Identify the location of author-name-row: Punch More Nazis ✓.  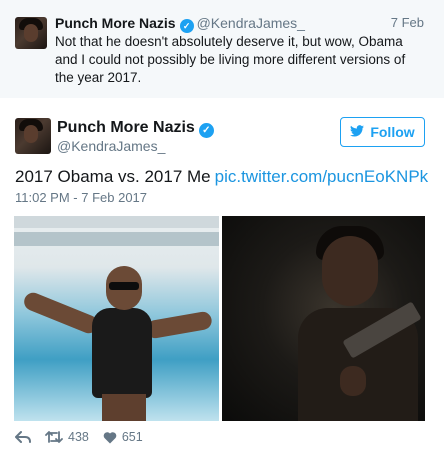
(135, 128).